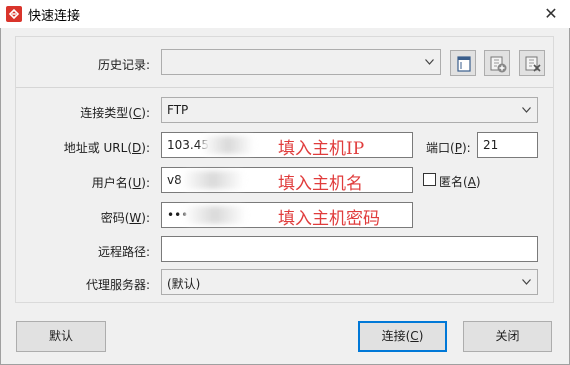  What do you see at coordinates (123, 252) in the screenshot?
I see `remote-path-label: 远程路径:` at bounding box center [123, 252].